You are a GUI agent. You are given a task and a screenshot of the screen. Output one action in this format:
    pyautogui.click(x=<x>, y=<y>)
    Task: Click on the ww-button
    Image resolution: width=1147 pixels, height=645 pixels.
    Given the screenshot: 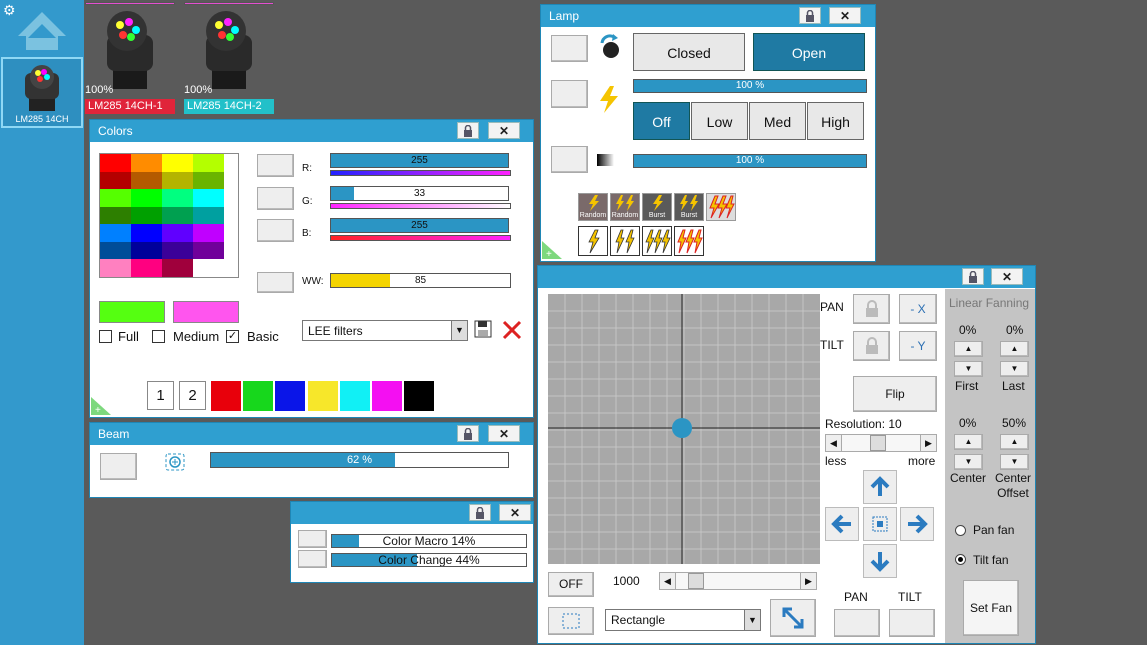 What is the action you would take?
    pyautogui.click(x=275, y=282)
    